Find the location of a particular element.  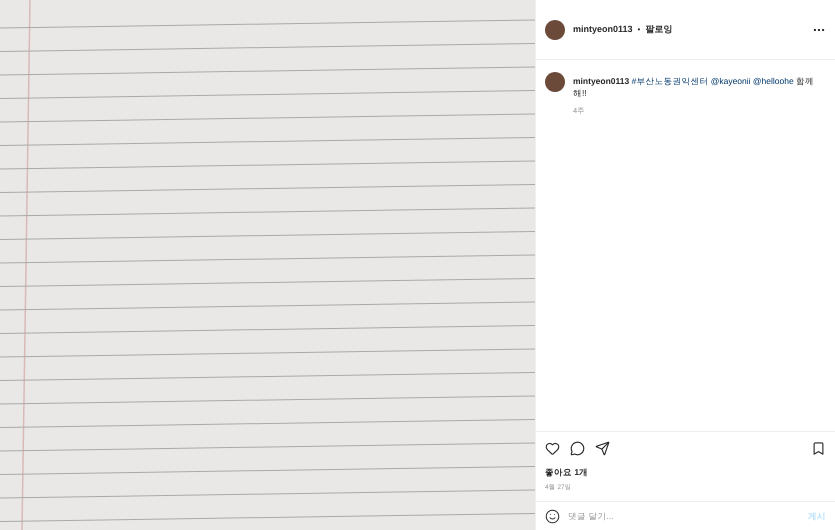

bookmark-icon is located at coordinates (818, 448).